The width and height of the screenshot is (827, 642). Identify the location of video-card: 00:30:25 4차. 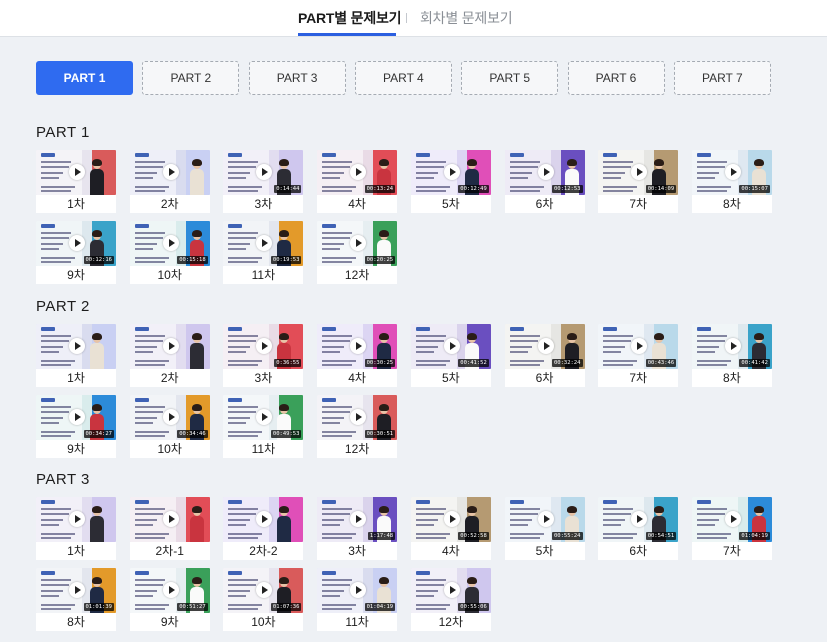
(357, 355).